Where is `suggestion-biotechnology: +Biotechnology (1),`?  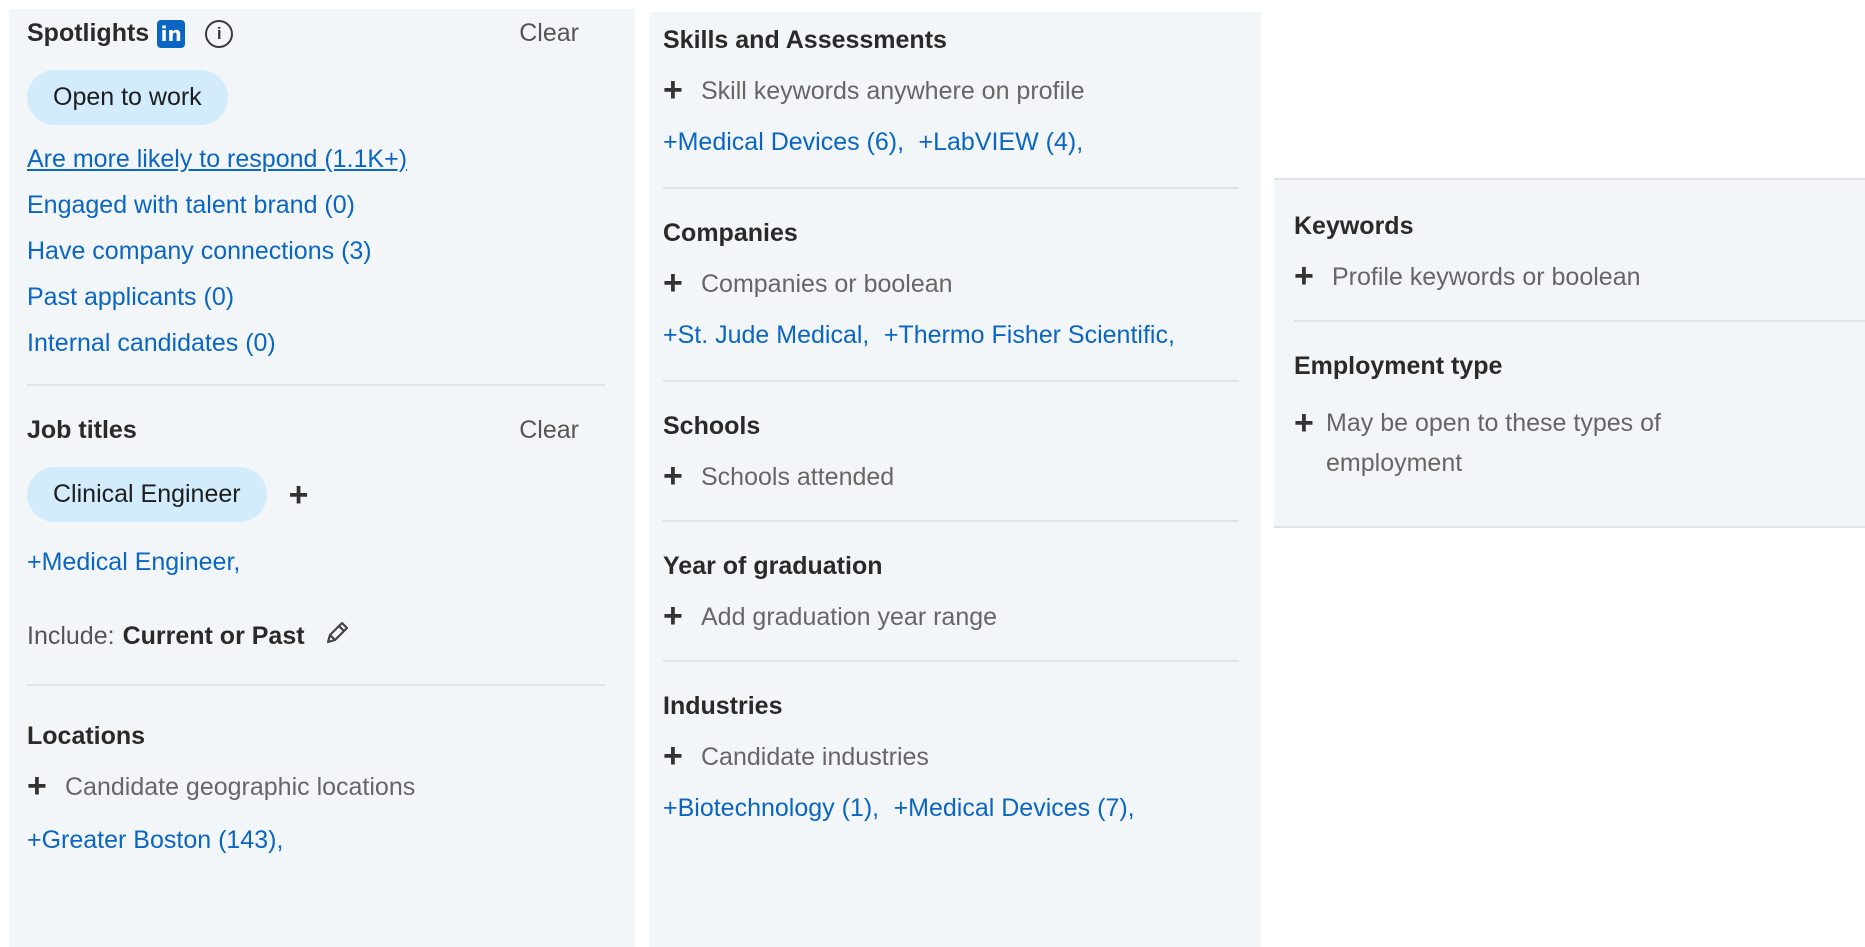
suggestion-biotechnology: +Biotechnology (1), is located at coordinates (771, 808).